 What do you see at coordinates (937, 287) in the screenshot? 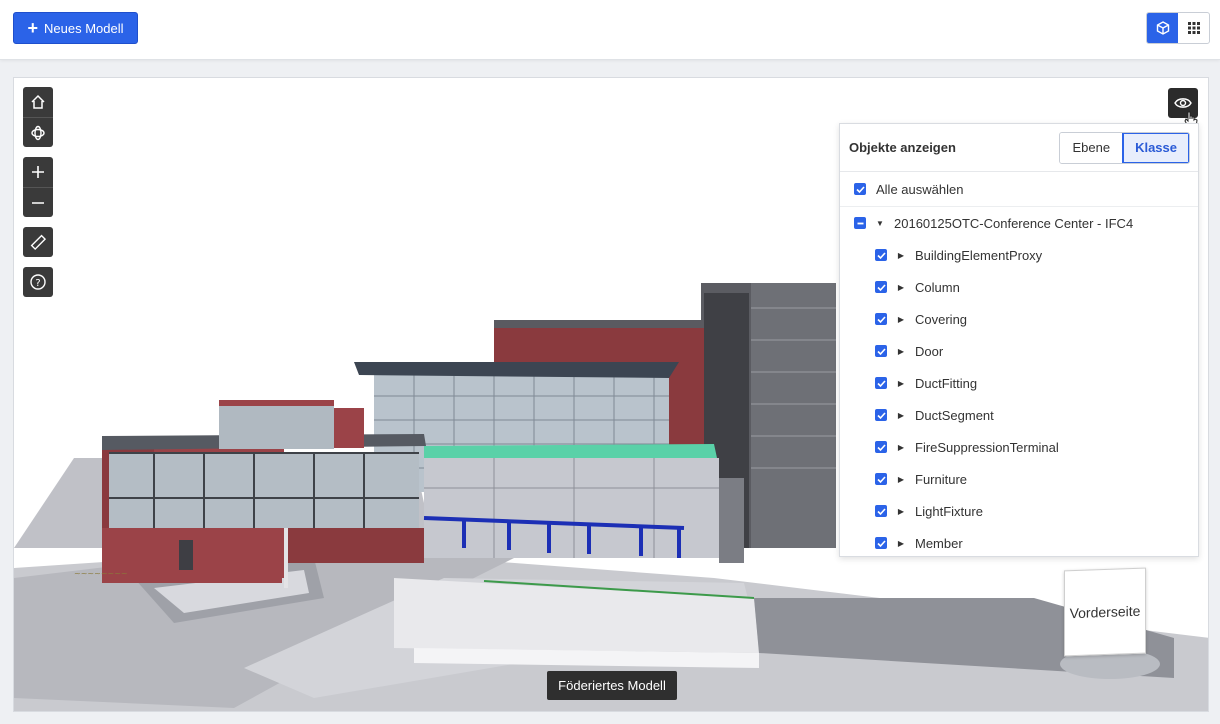
I see `class-item-label: Column` at bounding box center [937, 287].